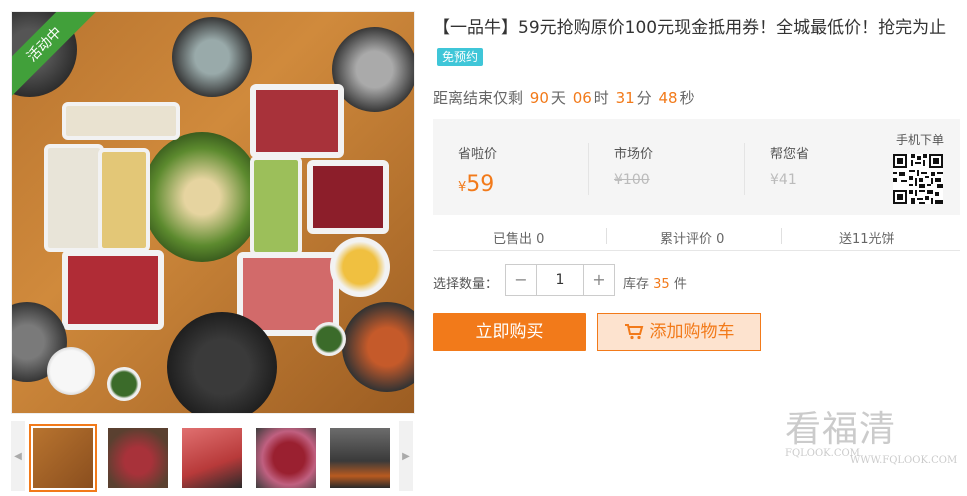  I want to click on no-reservation-badge: 免预约, so click(460, 57).